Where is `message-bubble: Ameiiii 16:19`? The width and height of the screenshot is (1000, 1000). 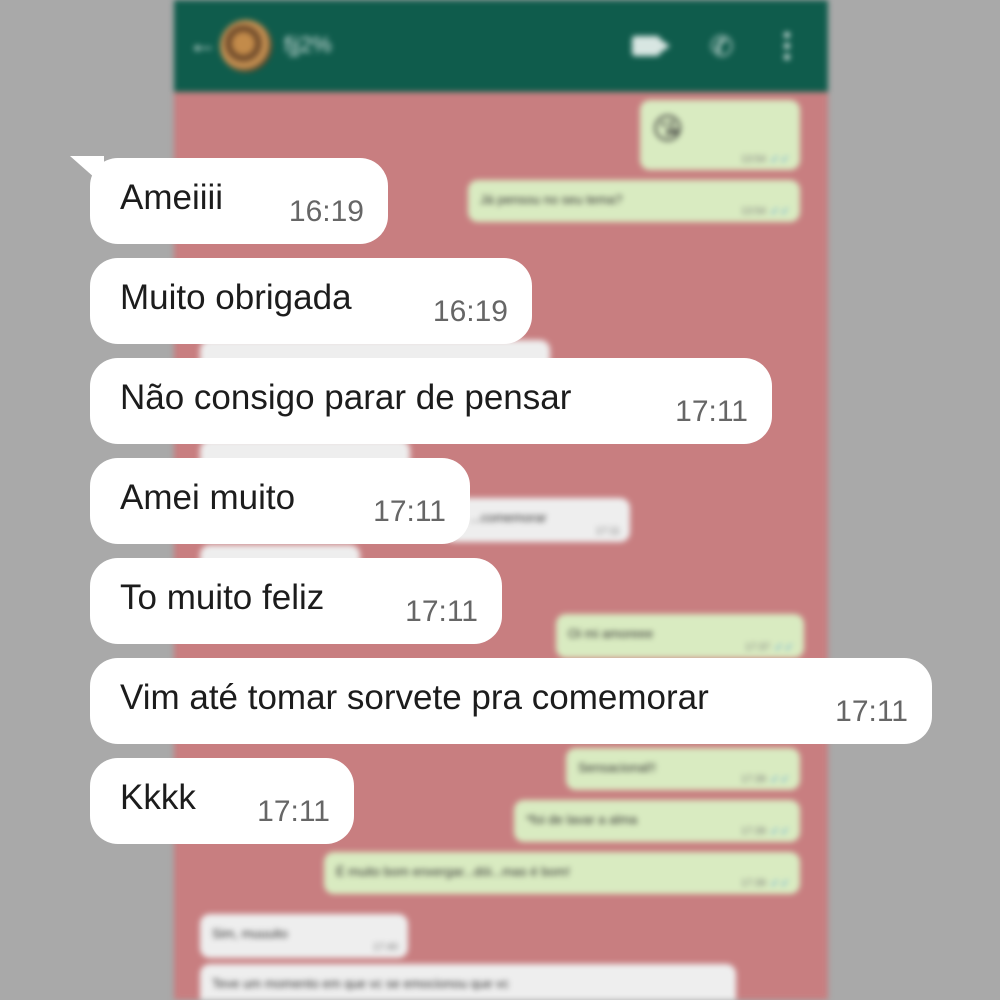
message-bubble: Ameiiii 16:19 is located at coordinates (239, 201).